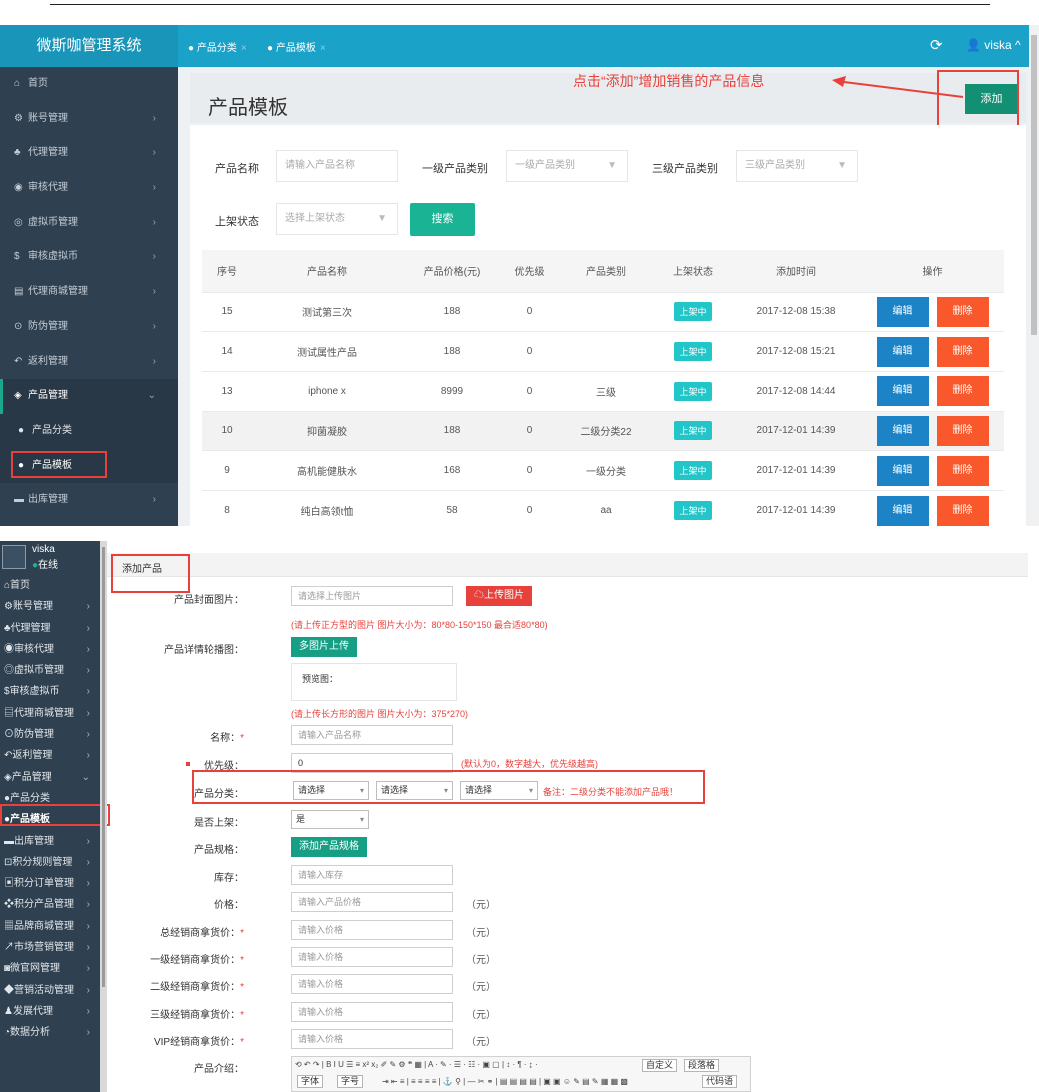 The width and height of the screenshot is (1039, 1092). I want to click on sidebar-item-campaigns: ◆营销活动管理 ›, so click(50, 990).